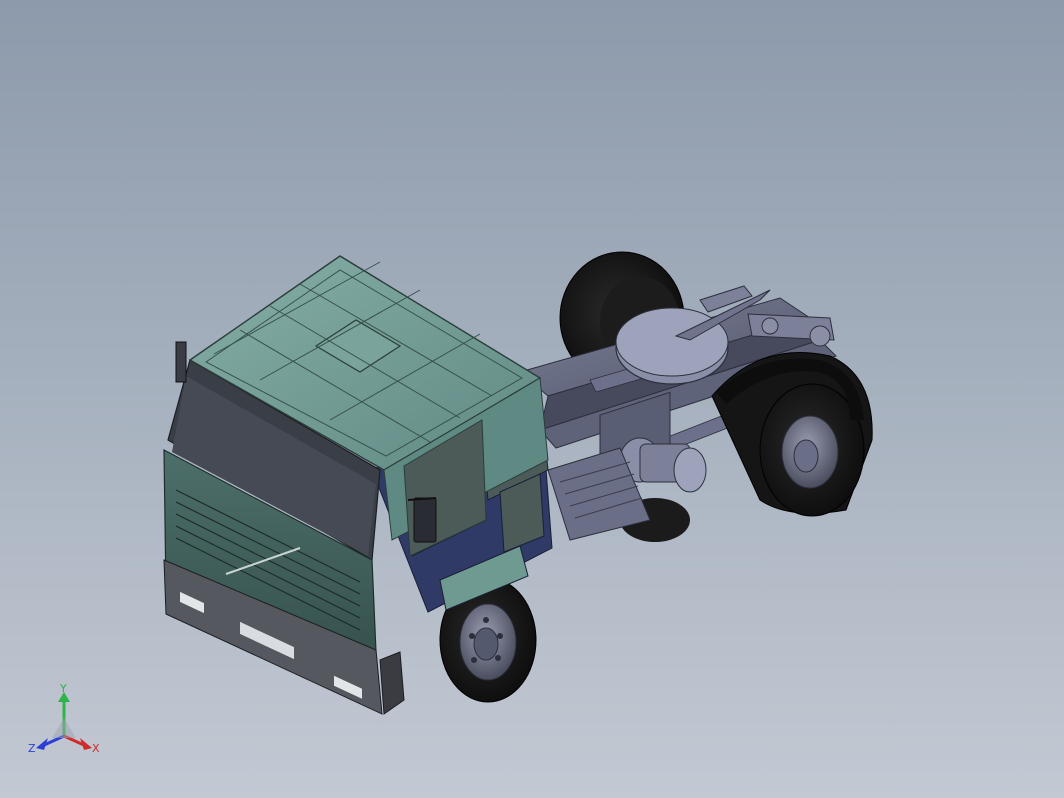  Describe the element at coordinates (181, 362) in the screenshot. I see `left-mirror` at that location.